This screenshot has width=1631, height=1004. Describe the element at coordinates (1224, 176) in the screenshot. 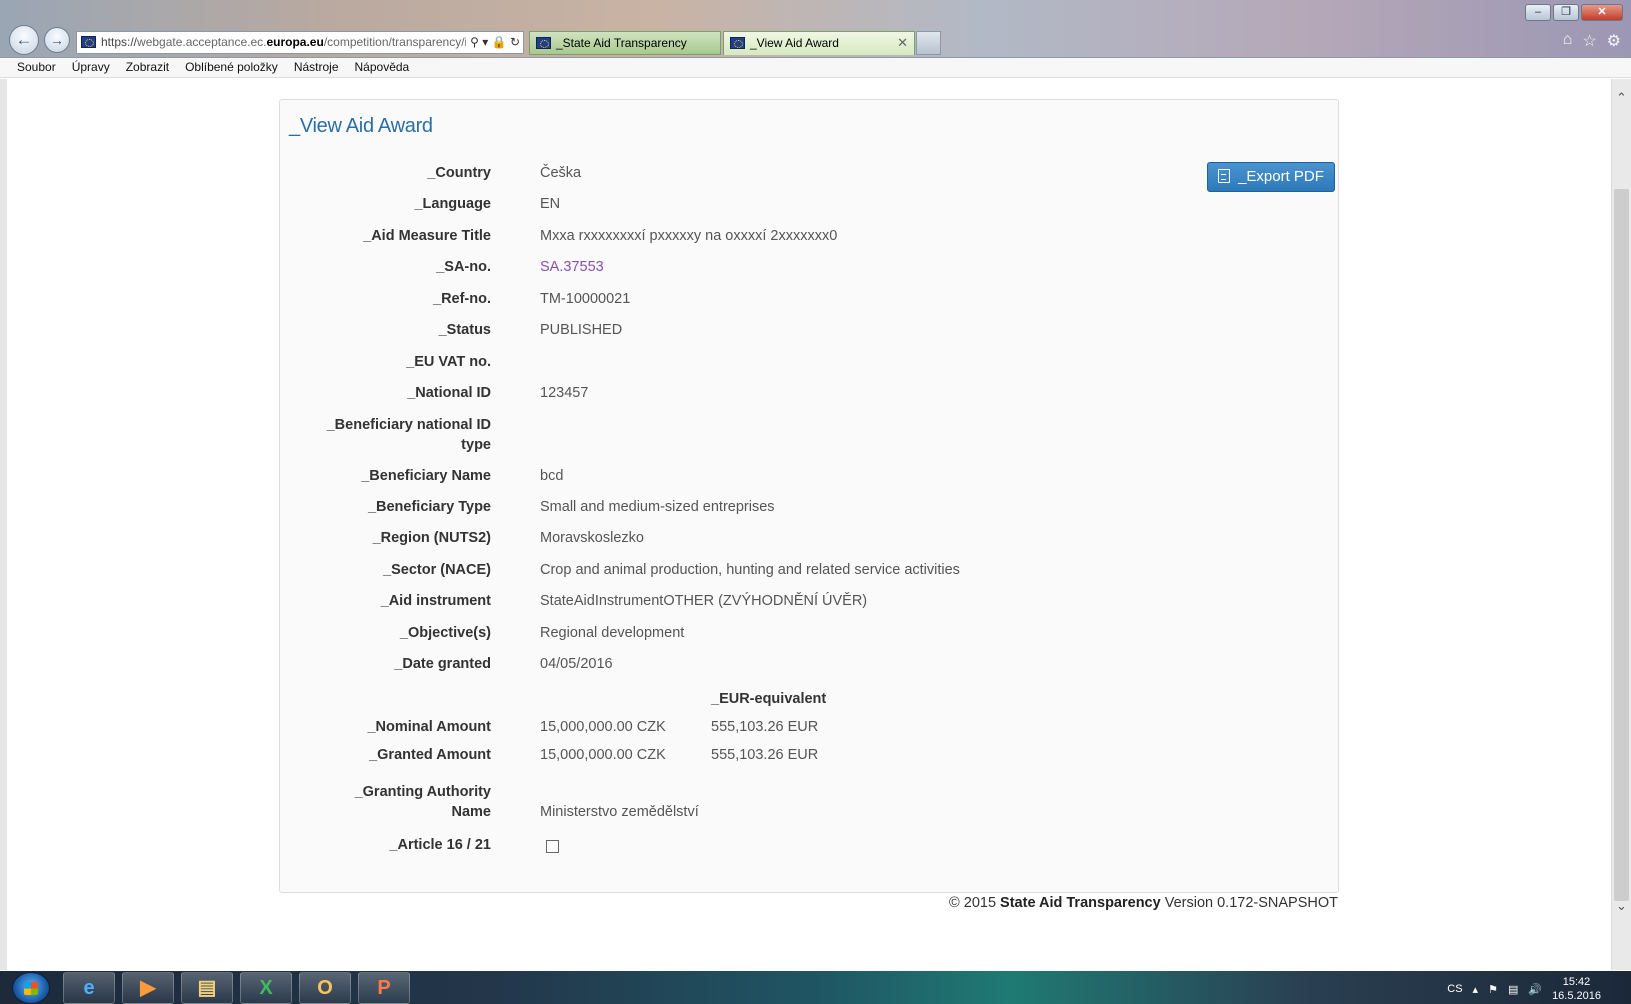

I see `pdf-icon` at that location.